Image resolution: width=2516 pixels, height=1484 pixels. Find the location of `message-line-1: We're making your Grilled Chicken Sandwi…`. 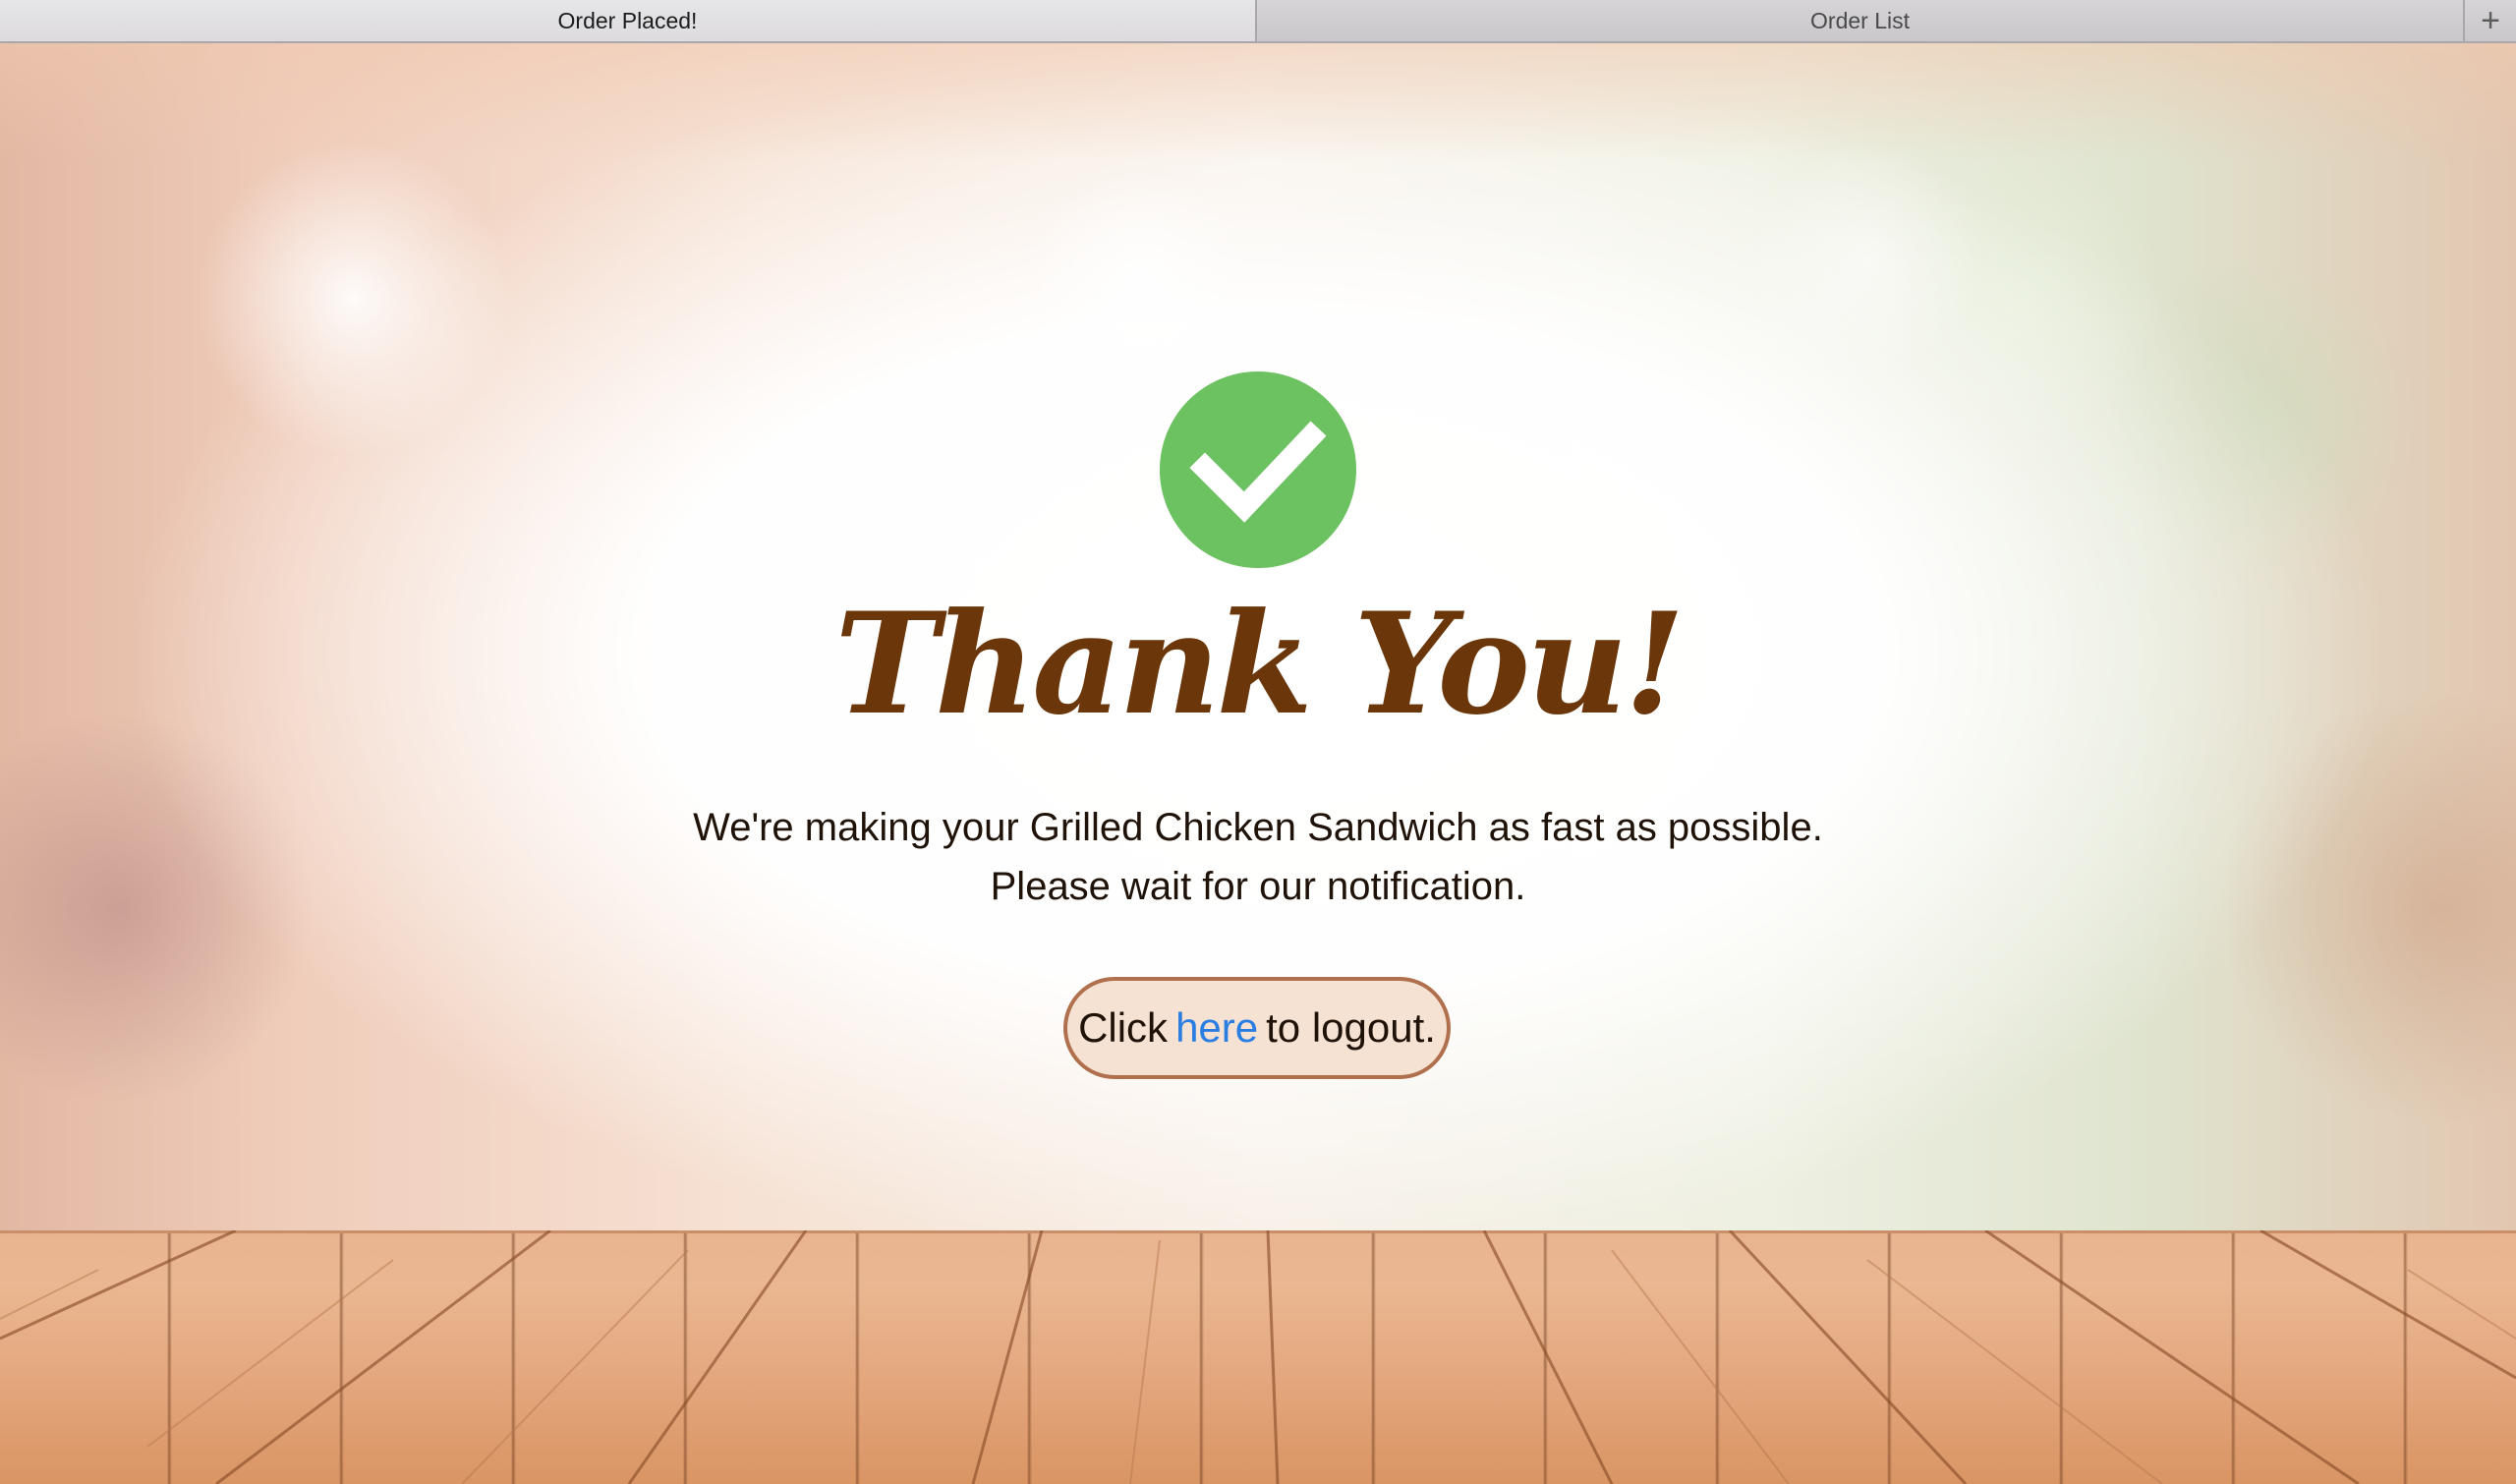

message-line-1: We're making your Grilled Chicken Sandwi… is located at coordinates (1258, 827).